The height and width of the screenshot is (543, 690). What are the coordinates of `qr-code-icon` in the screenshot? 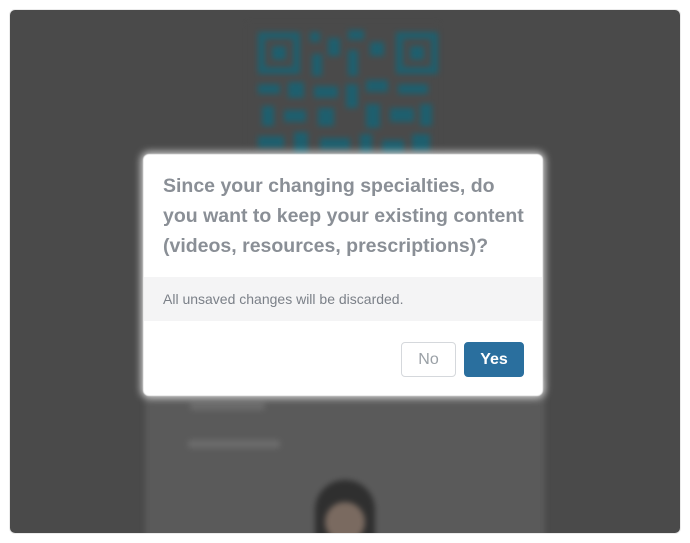 It's located at (343, 99).